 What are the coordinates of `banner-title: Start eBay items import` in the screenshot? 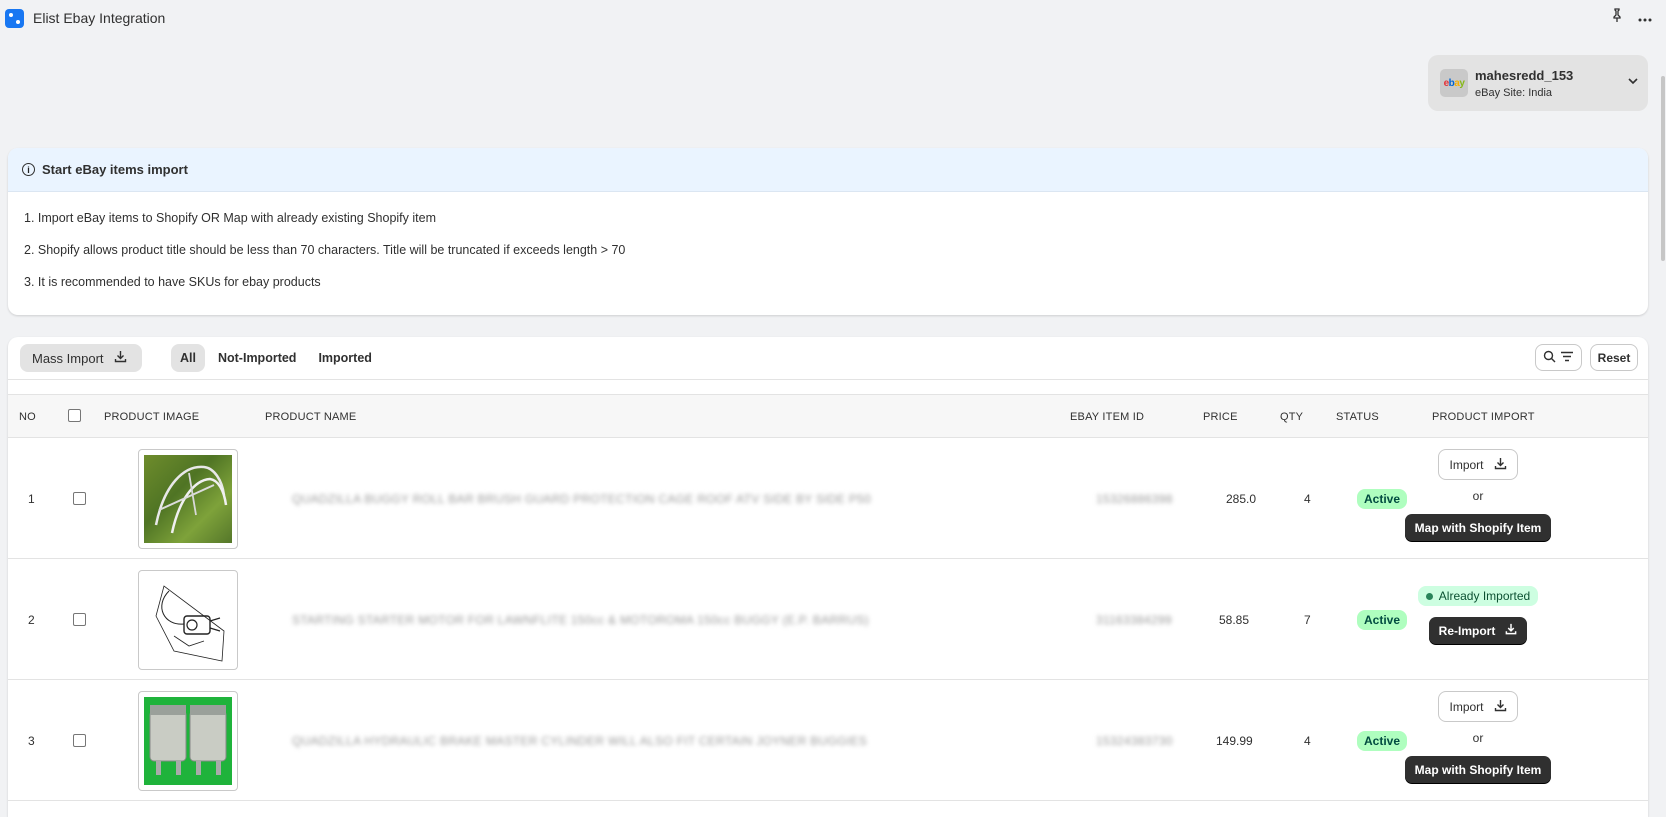 It's located at (115, 169).